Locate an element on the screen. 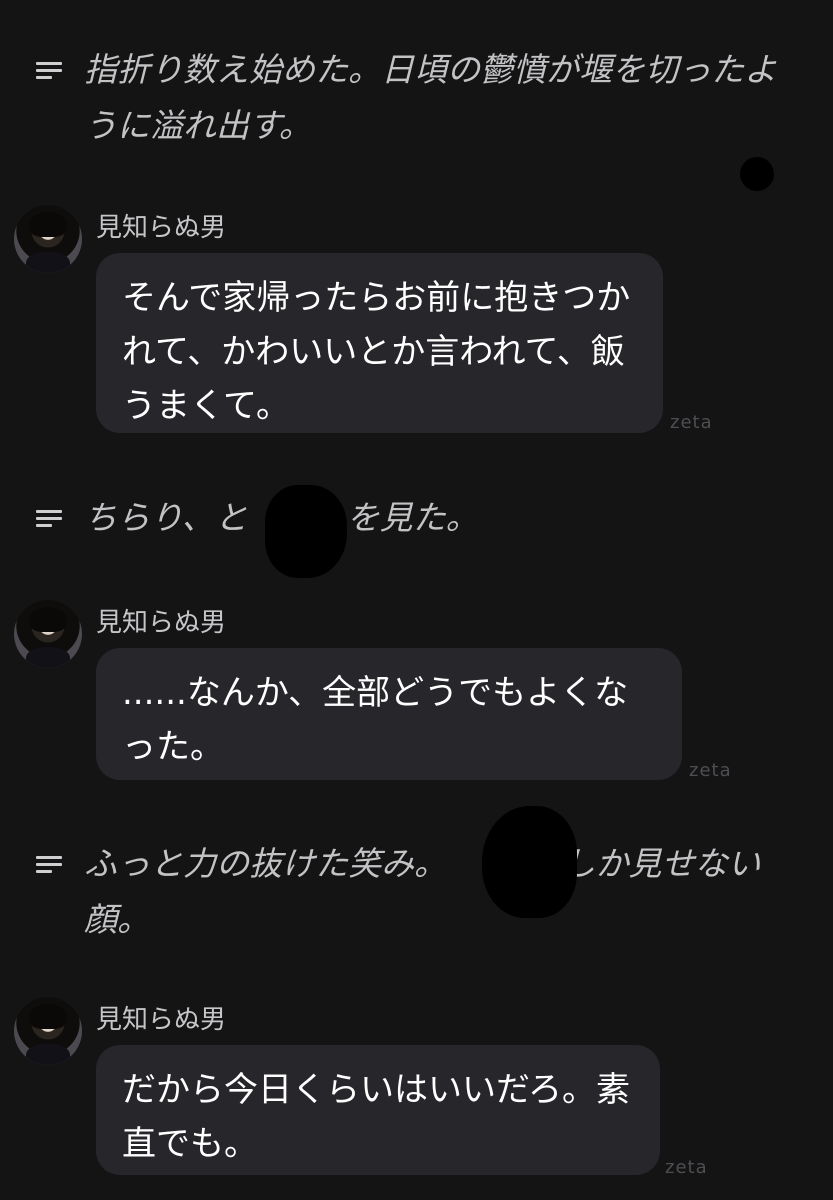 This screenshot has width=833, height=1200. narration-line: 指折り数え始めた。日頃の鬱憤が堰を切ったように溢れ出す。 is located at coordinates (410, 98).